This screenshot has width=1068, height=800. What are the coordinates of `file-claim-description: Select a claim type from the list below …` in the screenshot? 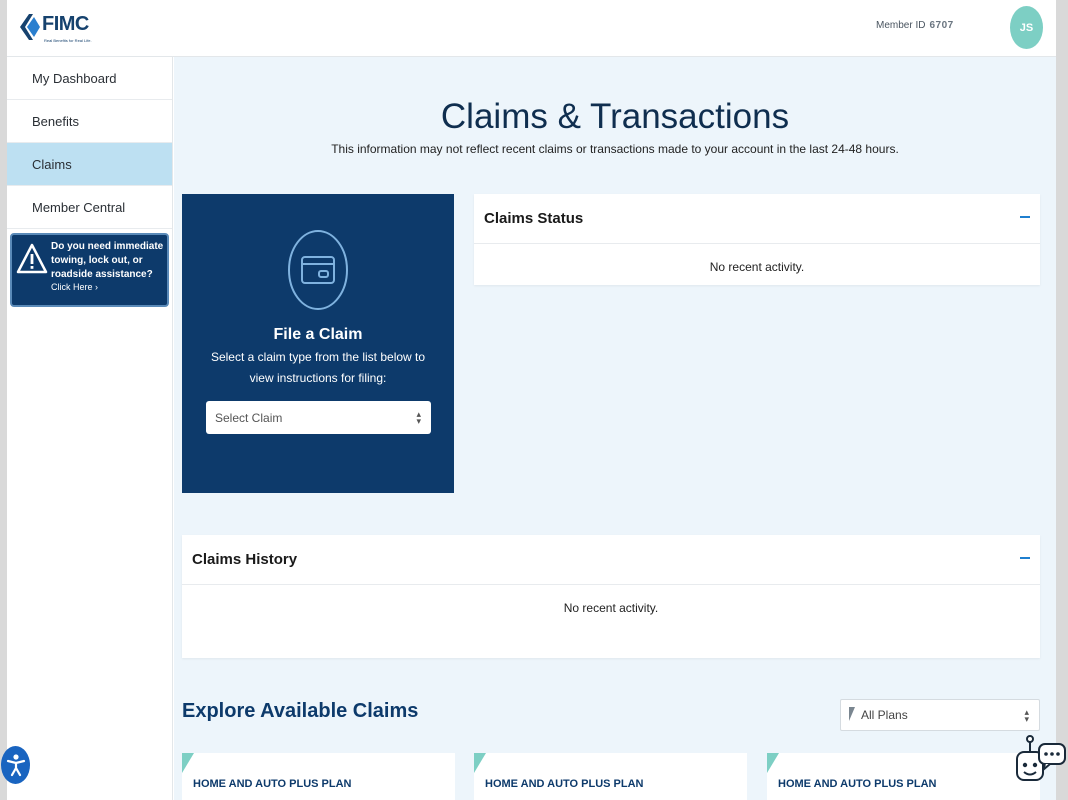 It's located at (318, 367).